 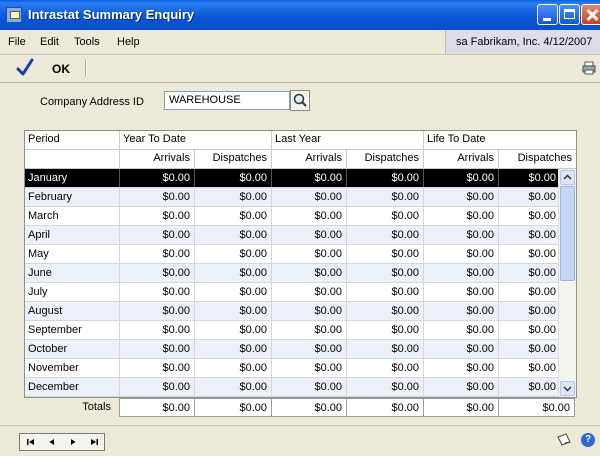 I want to click on company-address-input: WAREHOUSE, so click(x=227, y=100).